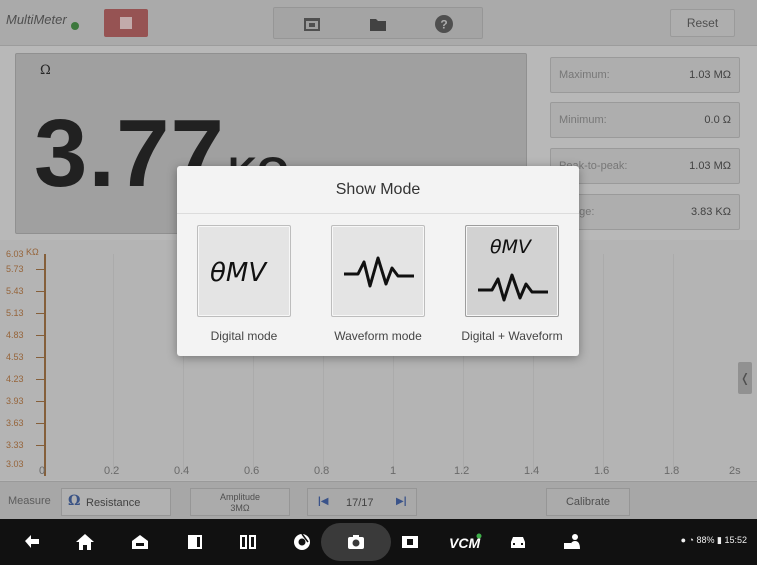 Image resolution: width=757 pixels, height=565 pixels. Describe the element at coordinates (85, 542) in the screenshot. I see `home-icon` at that location.